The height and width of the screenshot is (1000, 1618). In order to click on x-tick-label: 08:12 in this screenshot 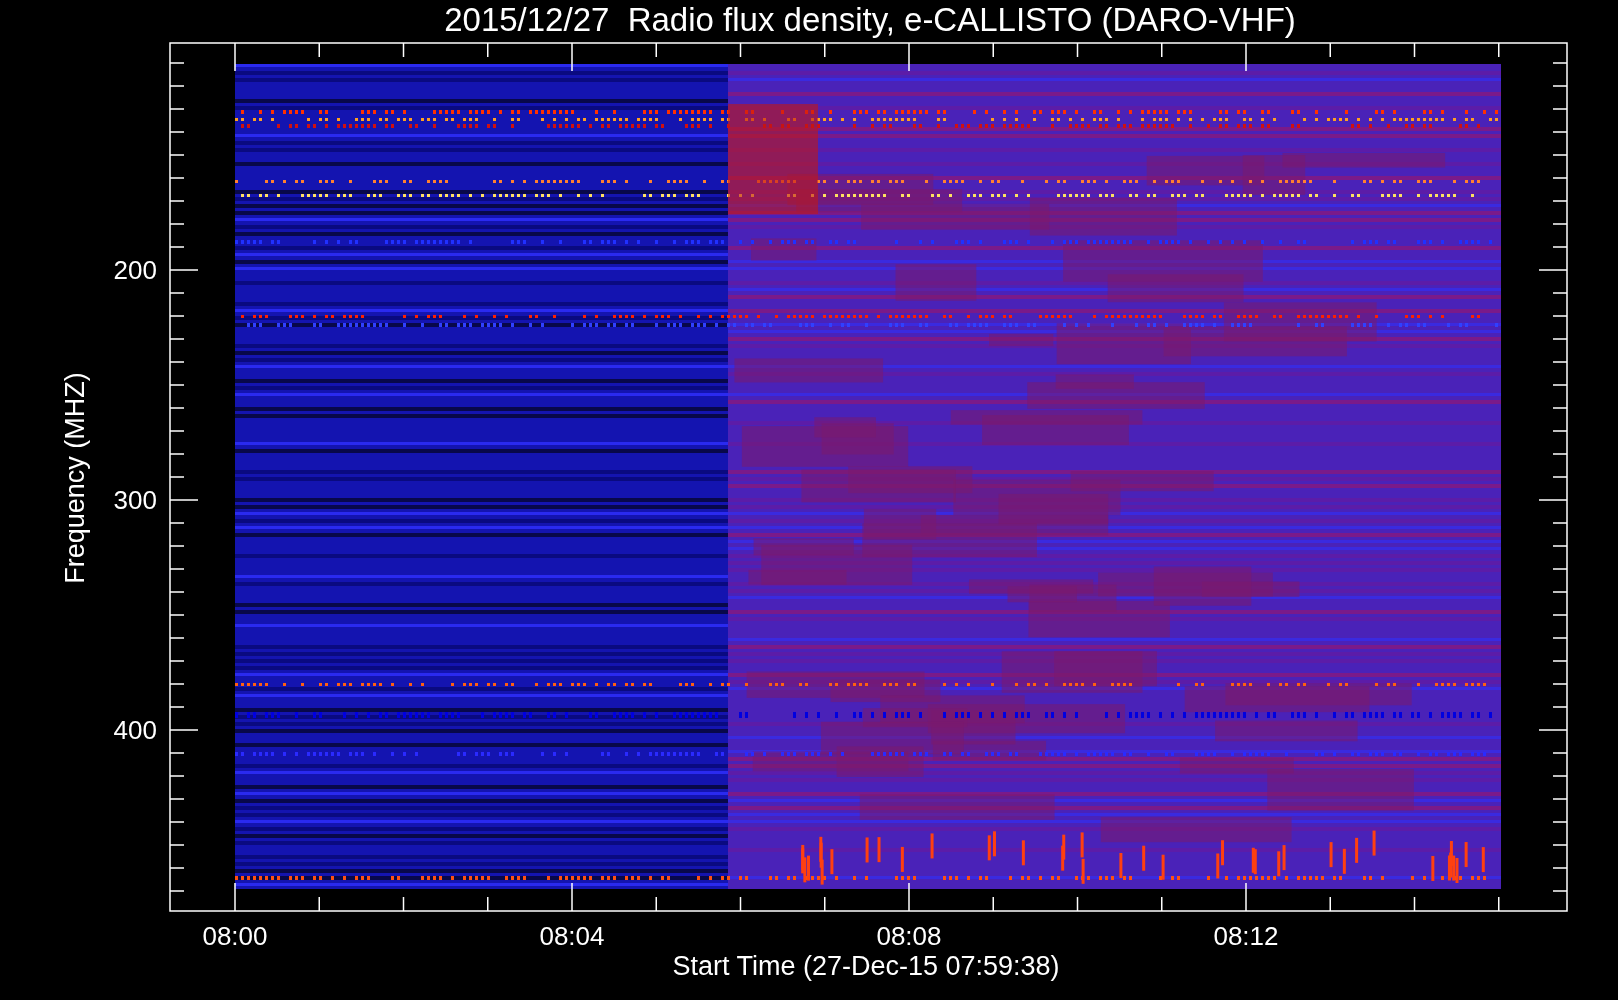, I will do `click(1246, 936)`.